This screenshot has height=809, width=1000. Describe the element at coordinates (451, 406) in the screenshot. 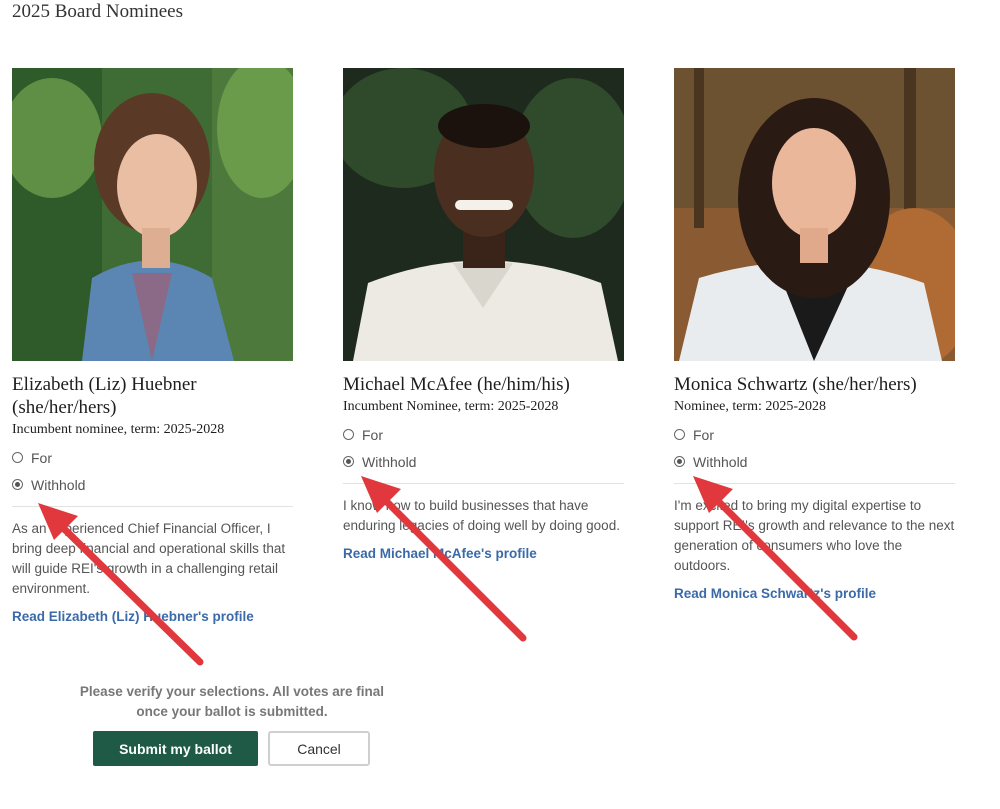

I see `nominee-term: Incumbent Nominee, term: 2025-2028` at that location.